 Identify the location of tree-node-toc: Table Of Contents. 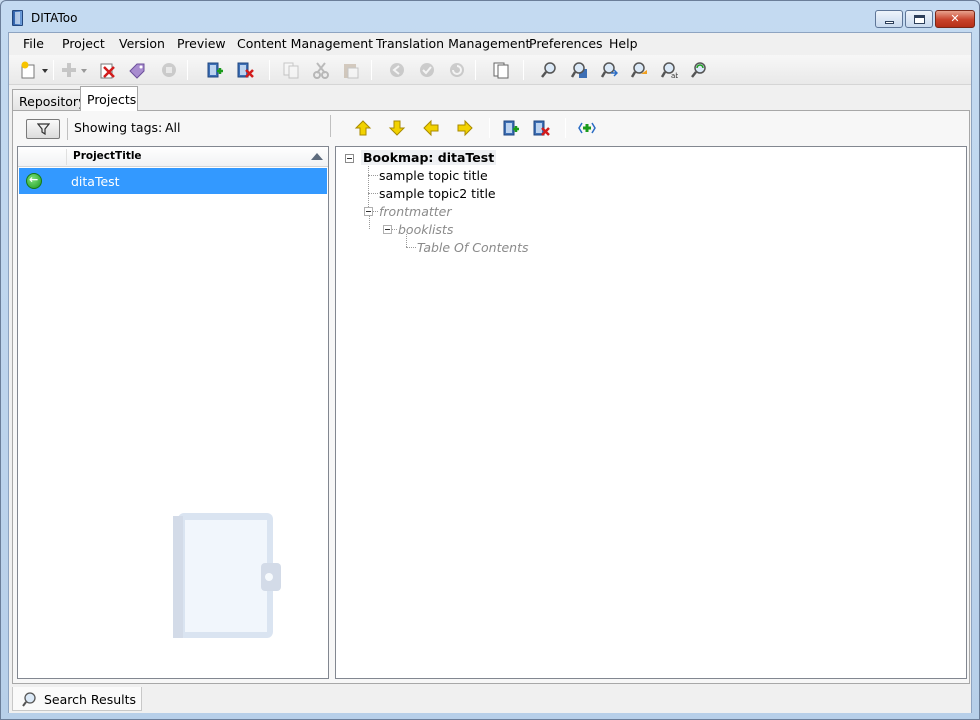
(473, 247).